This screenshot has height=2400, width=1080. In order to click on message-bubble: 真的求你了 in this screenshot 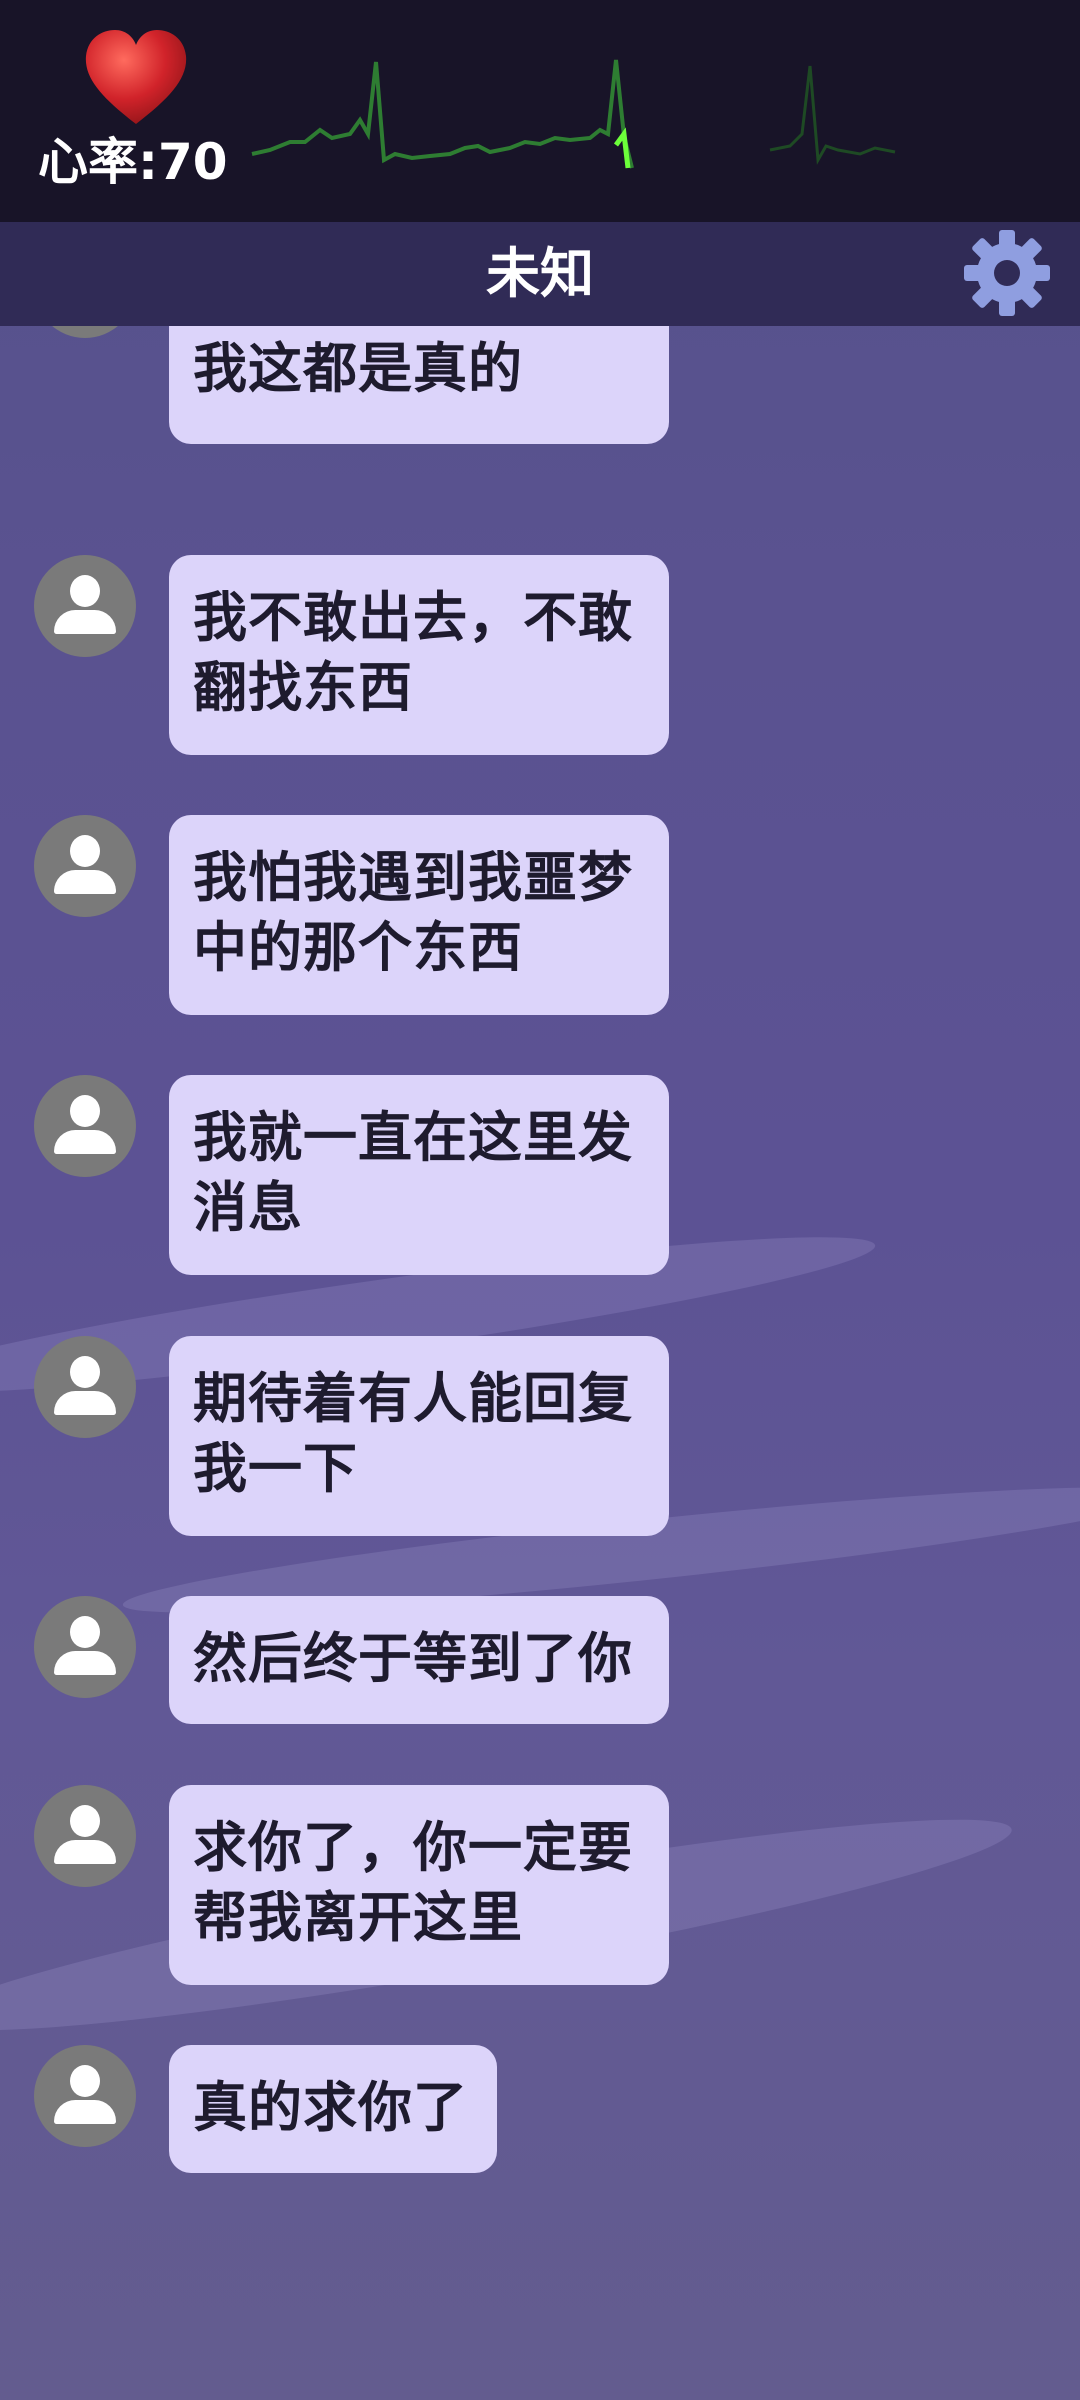, I will do `click(333, 2109)`.